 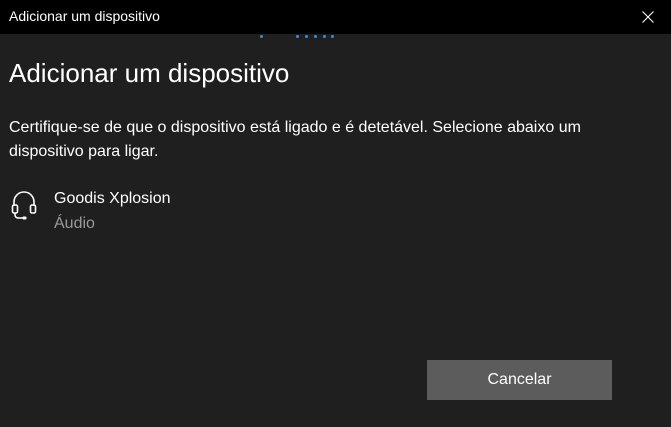 I want to click on title-bar: Adicionar um dispositivo, so click(x=335, y=17).